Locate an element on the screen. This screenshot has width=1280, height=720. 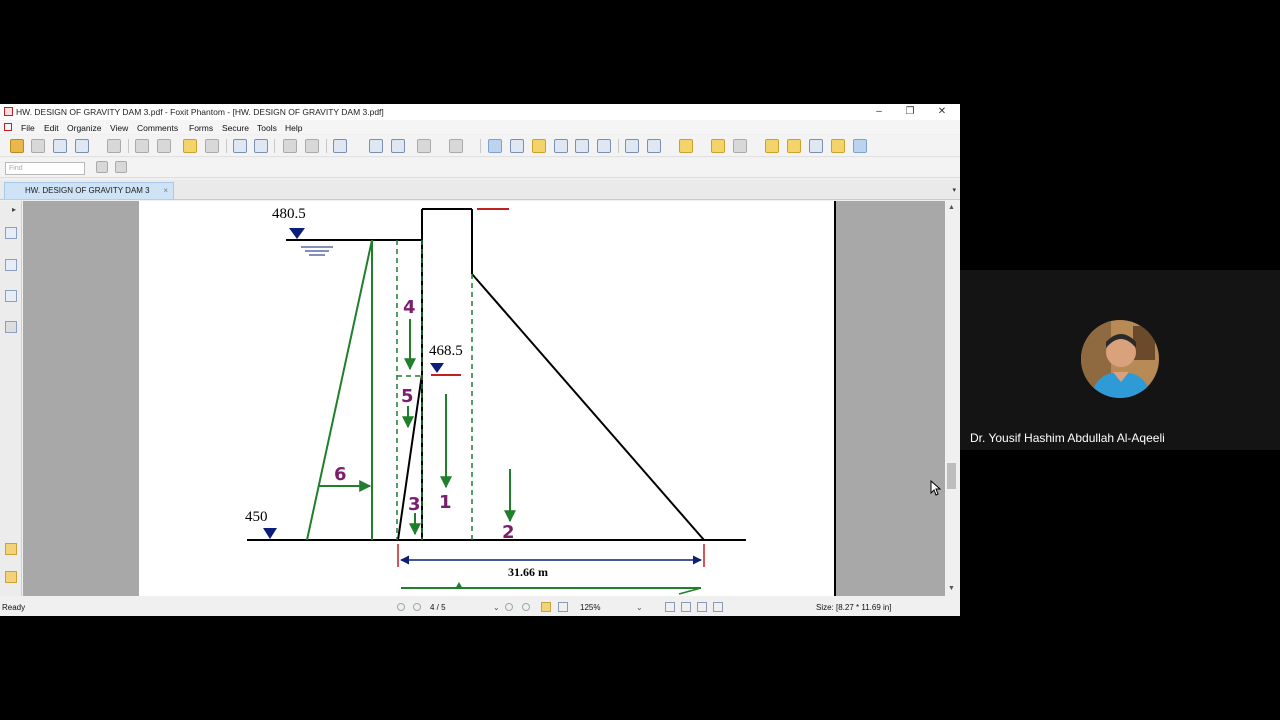
edit-document-icon is located at coordinates (772, 146).